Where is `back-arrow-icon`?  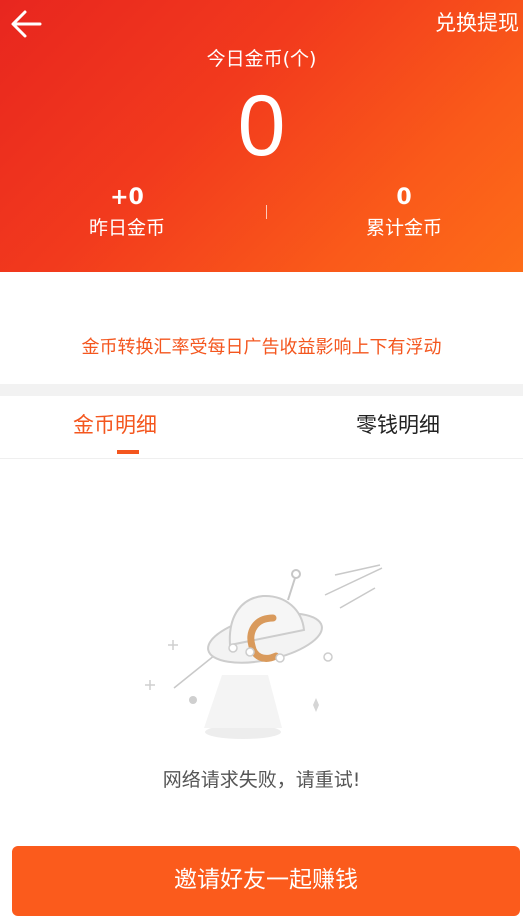 back-arrow-icon is located at coordinates (27, 24).